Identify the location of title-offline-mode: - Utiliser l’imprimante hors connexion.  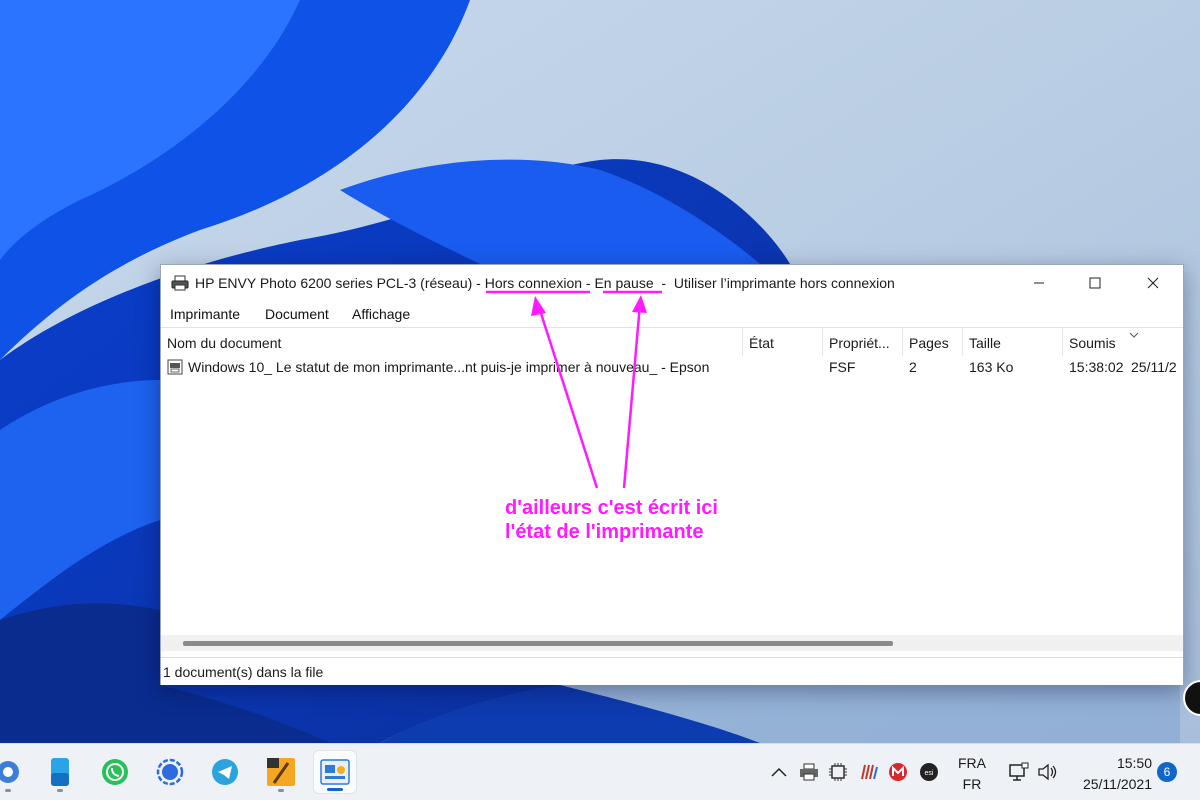
(774, 283).